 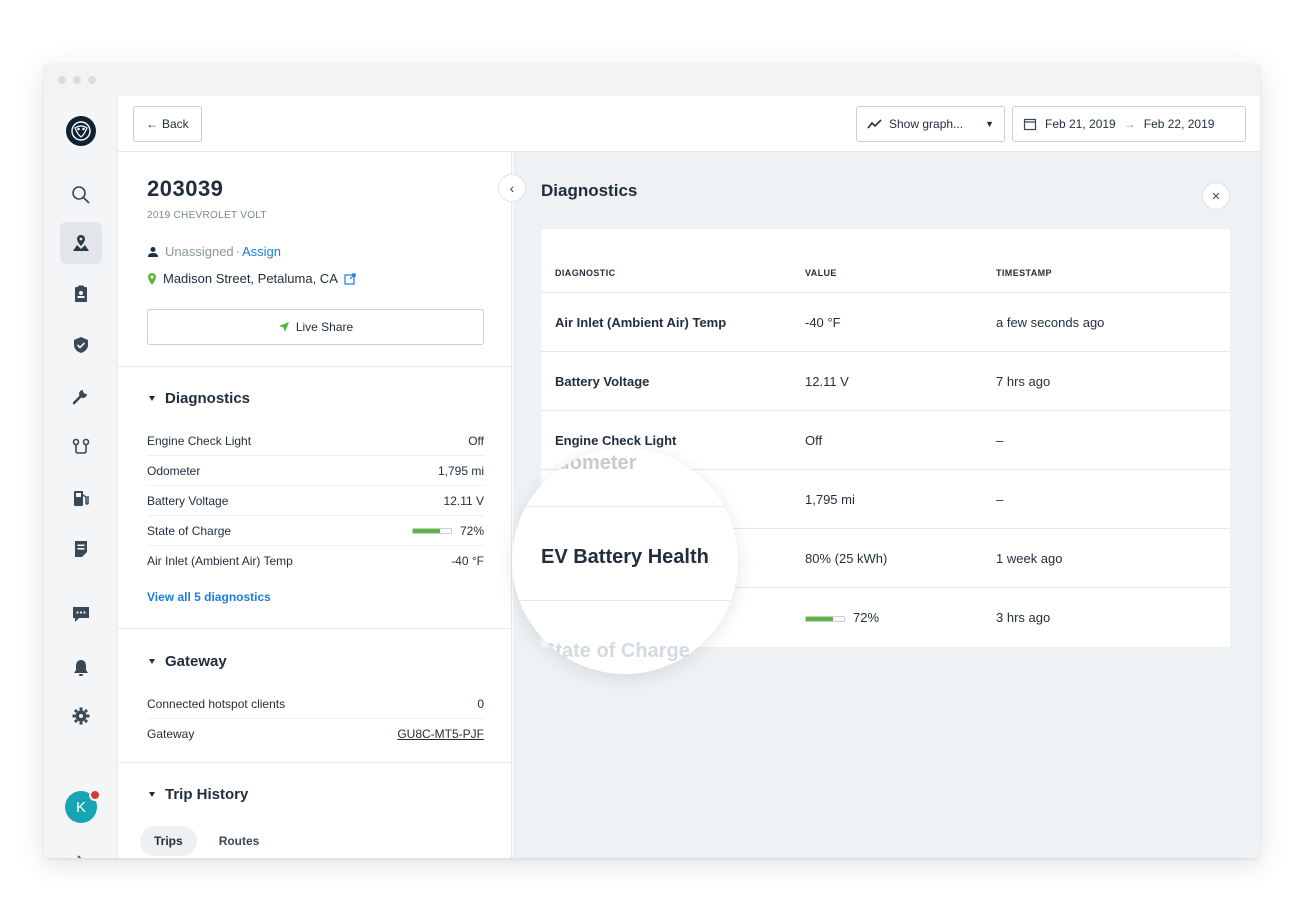 I want to click on clipboard-icon, so click(x=81, y=294).